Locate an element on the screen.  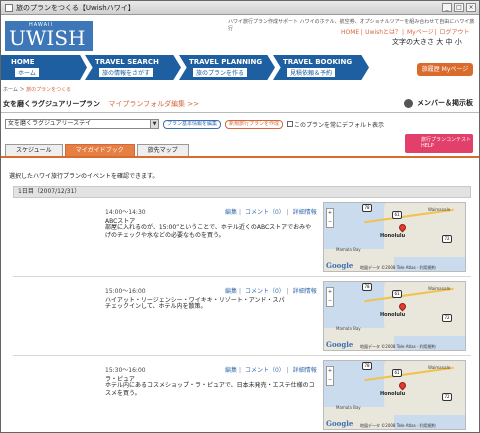
plan-title-row: 女を磨くラグジュアリープラン マイプランフォルダ編集 >> is located at coordinates (101, 104).